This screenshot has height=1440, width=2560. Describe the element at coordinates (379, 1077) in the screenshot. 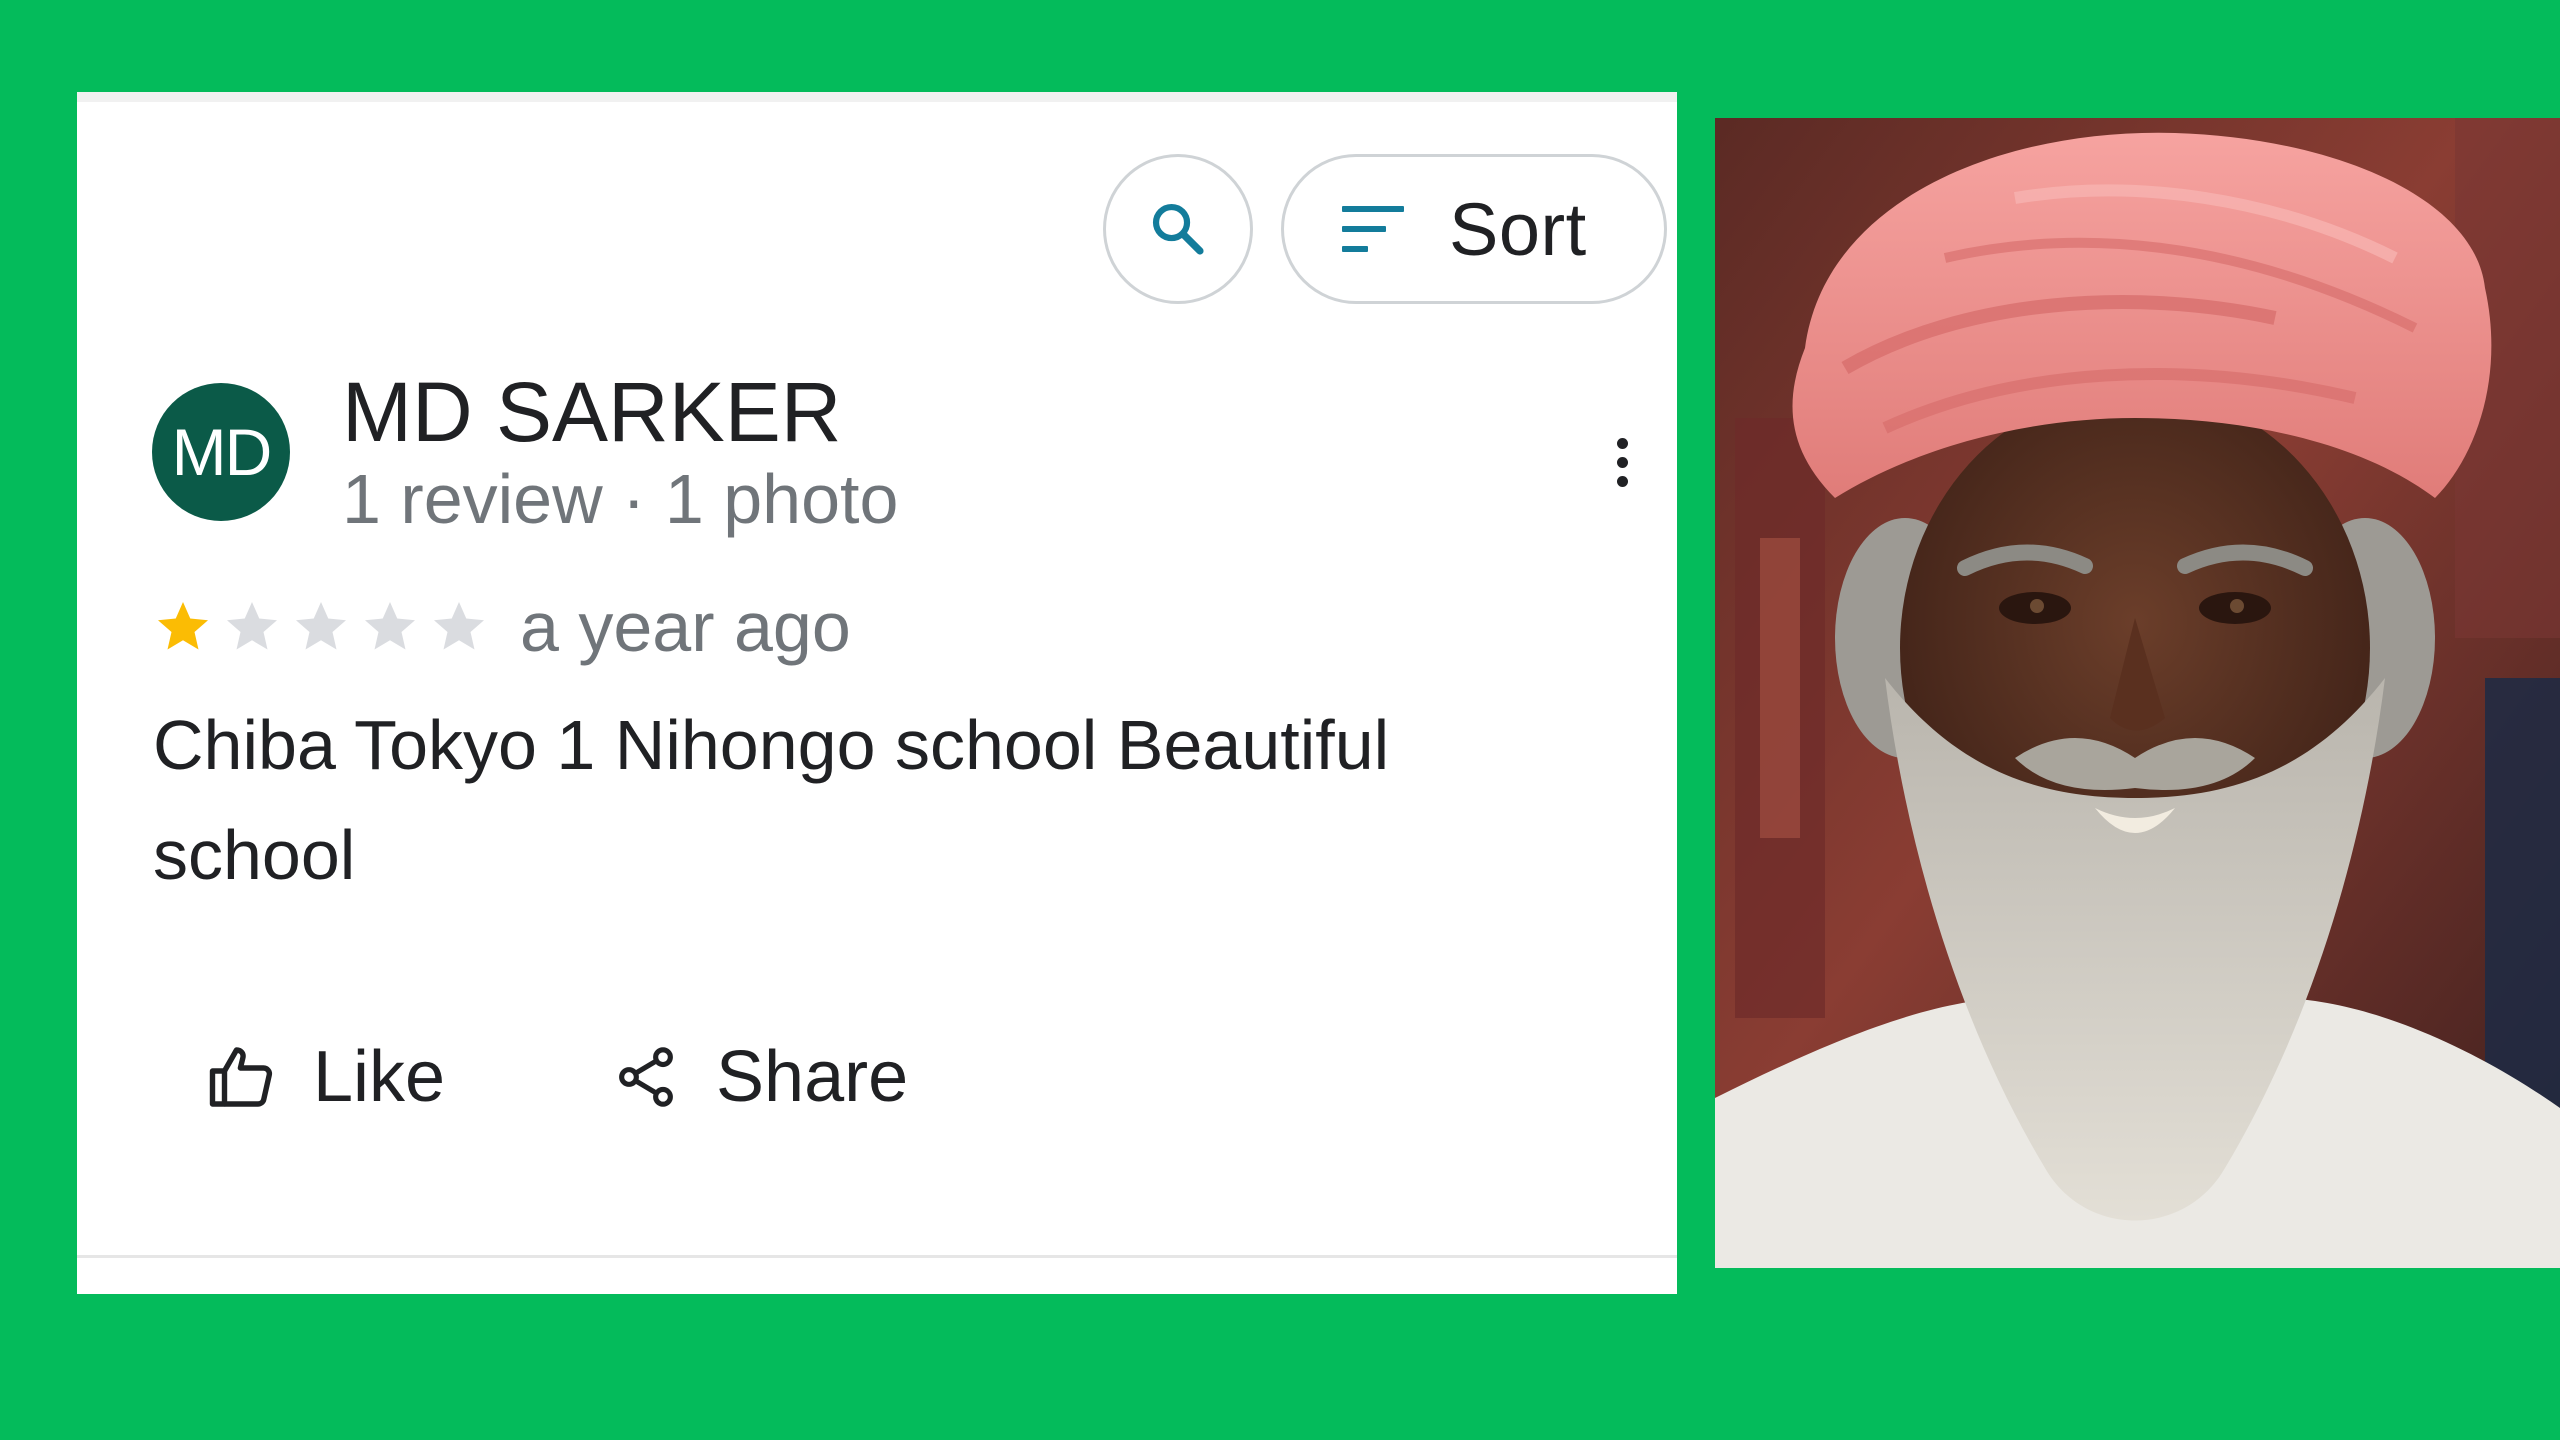

I see `like-label: Like` at that location.